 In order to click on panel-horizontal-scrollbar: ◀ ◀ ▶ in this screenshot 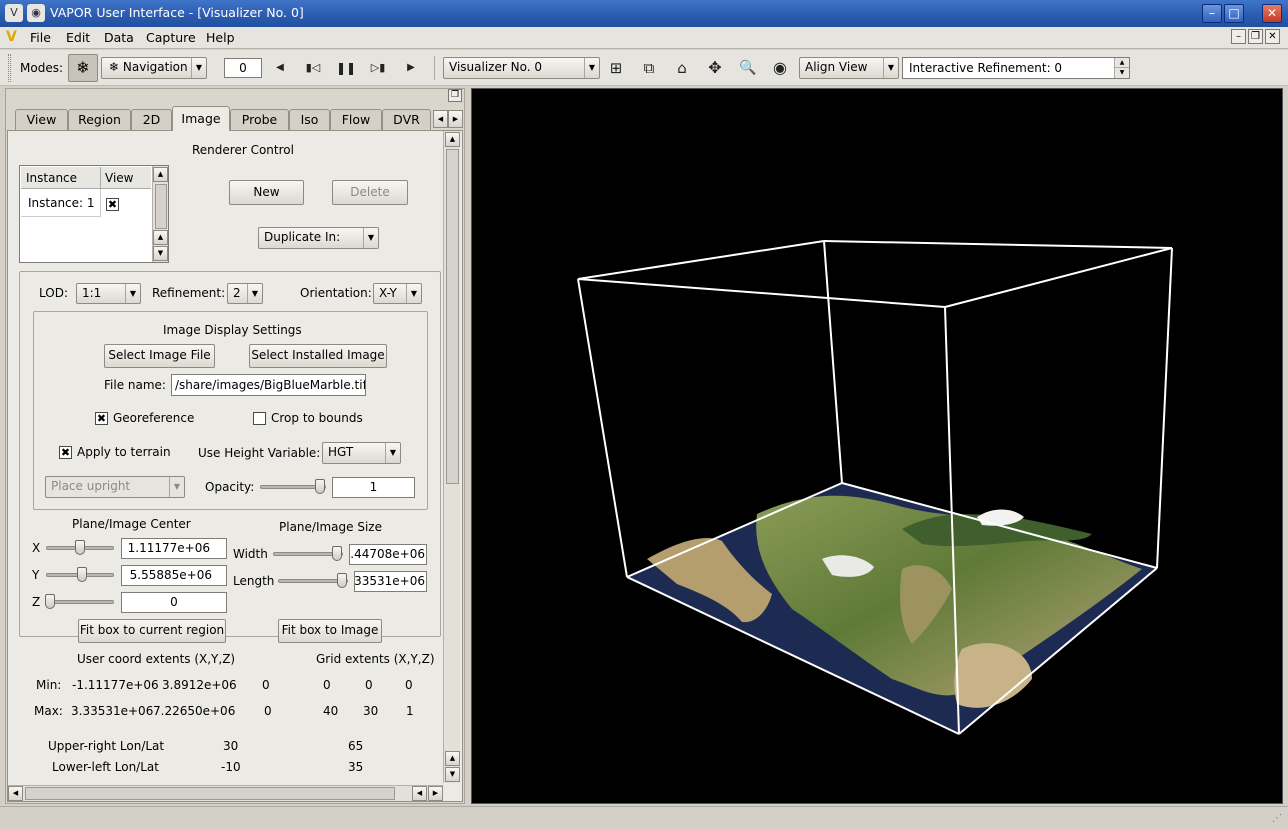, I will do `click(225, 793)`.